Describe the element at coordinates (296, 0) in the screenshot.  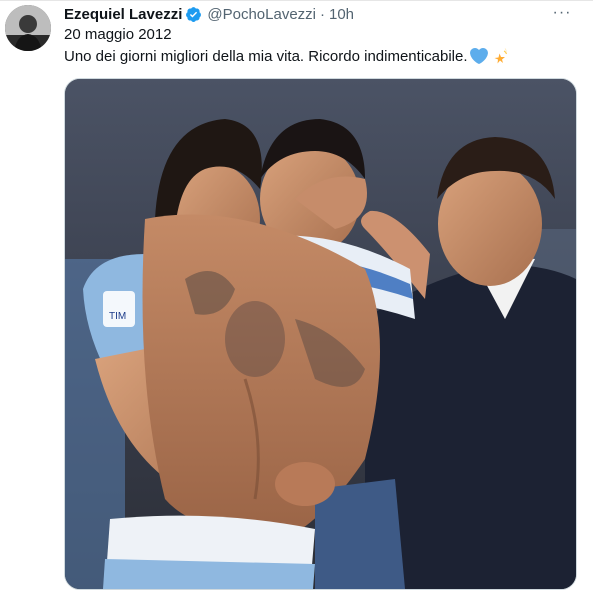
I see `top-divider` at that location.